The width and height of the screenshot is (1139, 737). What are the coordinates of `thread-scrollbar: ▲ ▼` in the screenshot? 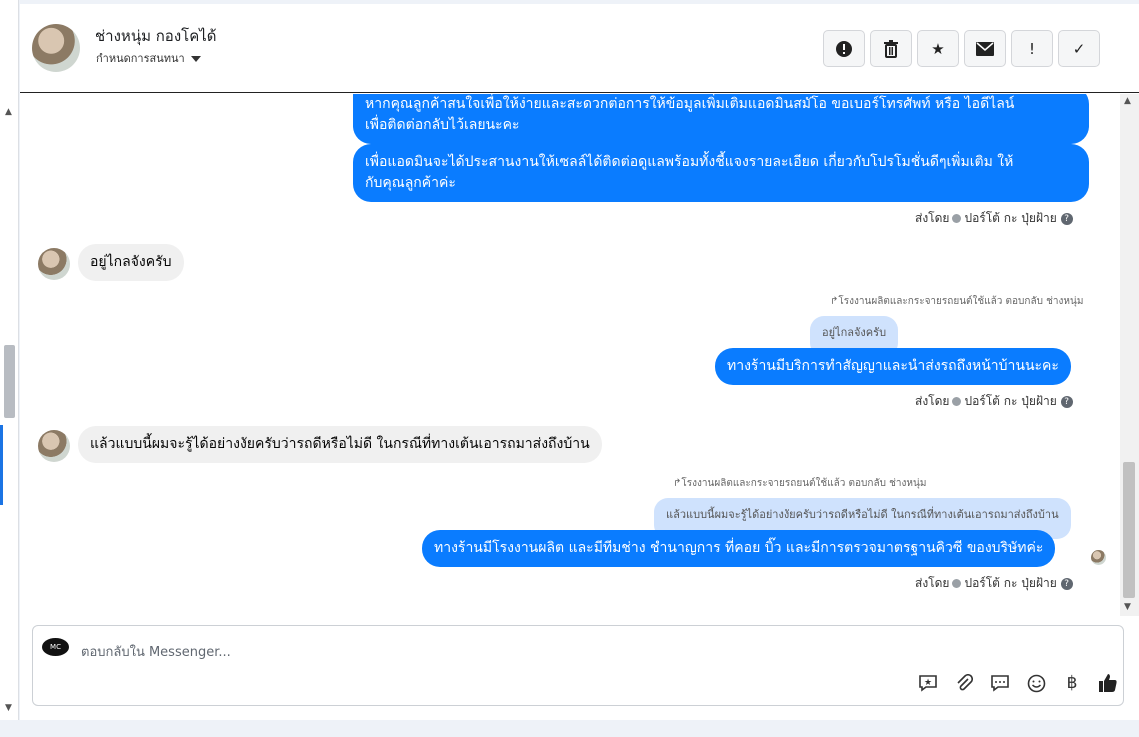 It's located at (1129, 355).